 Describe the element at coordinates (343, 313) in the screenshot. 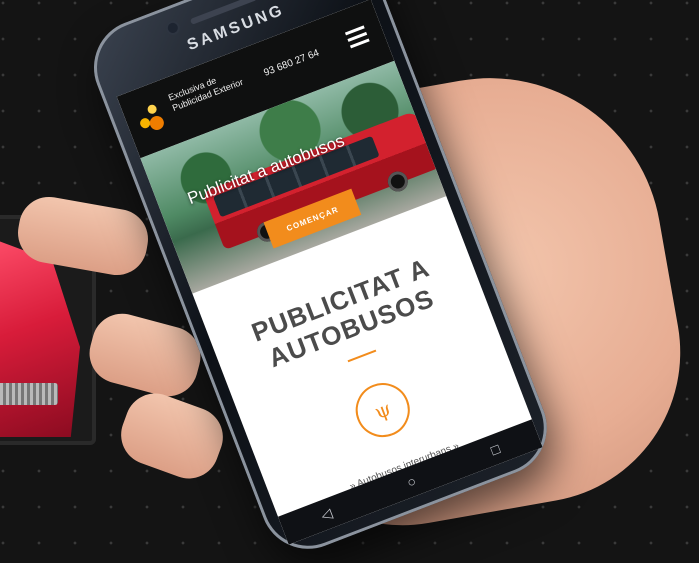

I see `page-title: PUBLICITAT A AUTOBUSOS` at that location.